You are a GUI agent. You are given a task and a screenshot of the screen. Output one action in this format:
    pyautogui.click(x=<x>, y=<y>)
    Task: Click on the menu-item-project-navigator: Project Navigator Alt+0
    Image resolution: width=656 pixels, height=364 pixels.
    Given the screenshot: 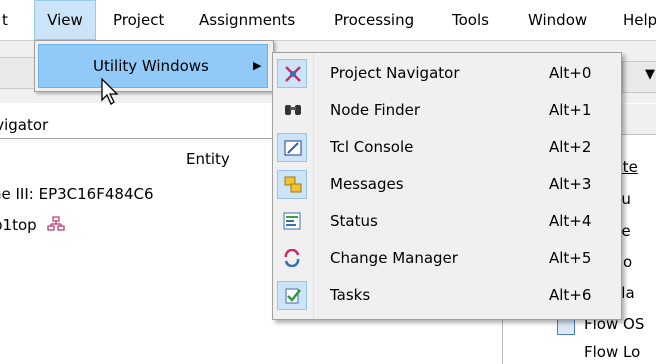 What is the action you would take?
    pyautogui.click(x=447, y=73)
    